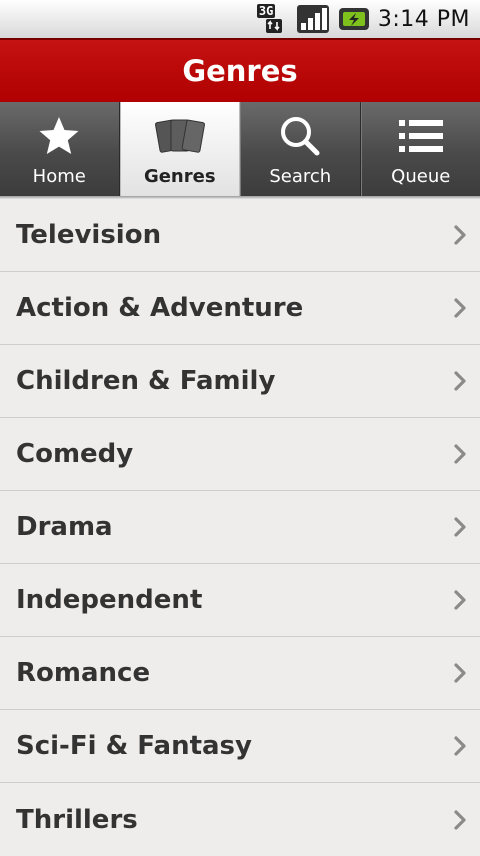 Image resolution: width=480 pixels, height=856 pixels. What do you see at coordinates (272, 19) in the screenshot?
I see `network-3g-icon: 3G` at bounding box center [272, 19].